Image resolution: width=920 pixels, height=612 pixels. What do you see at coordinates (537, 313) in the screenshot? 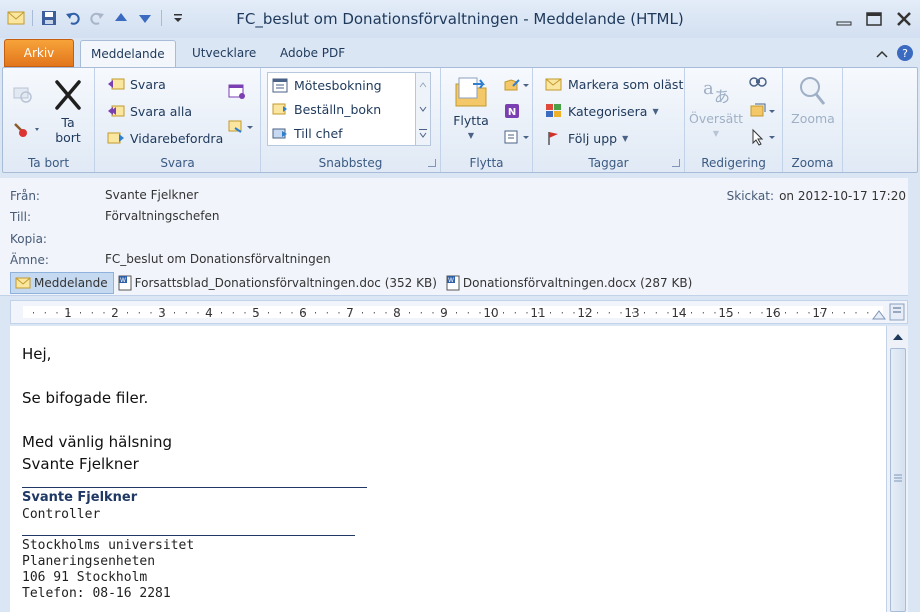
I see `ruler-tick-label: 11` at bounding box center [537, 313].